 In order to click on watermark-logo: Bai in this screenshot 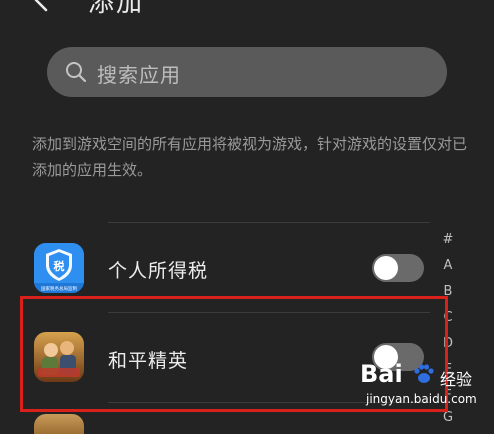, I will do `click(381, 374)`.